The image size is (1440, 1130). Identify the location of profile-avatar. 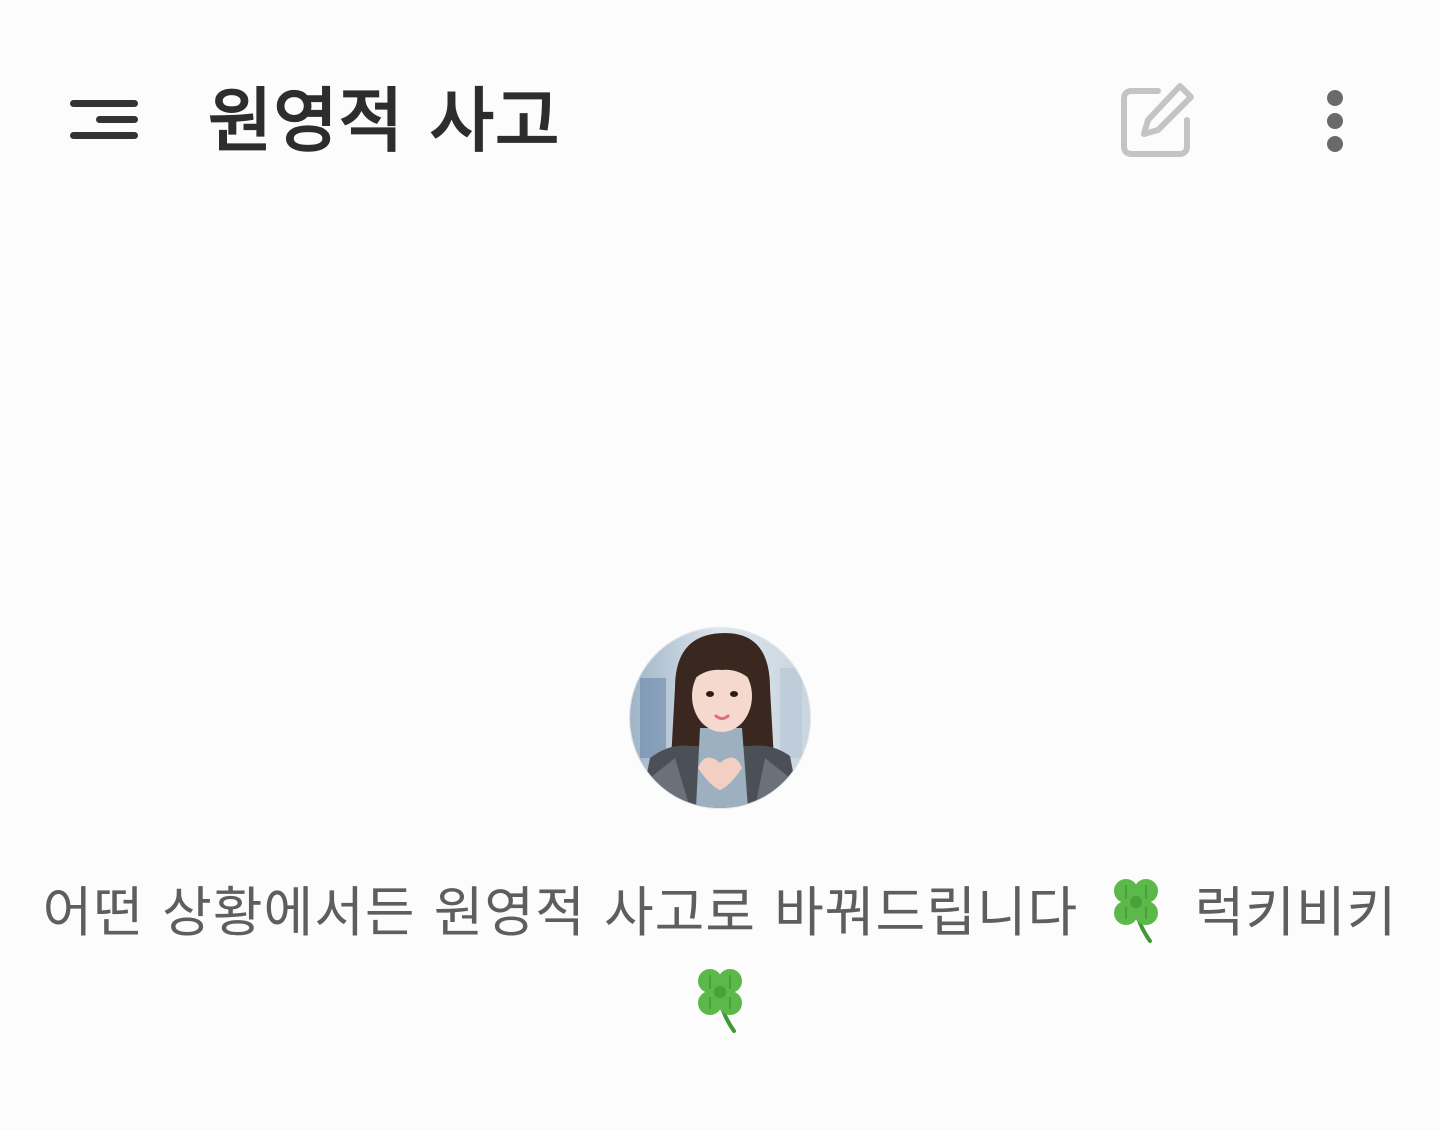
(720, 718).